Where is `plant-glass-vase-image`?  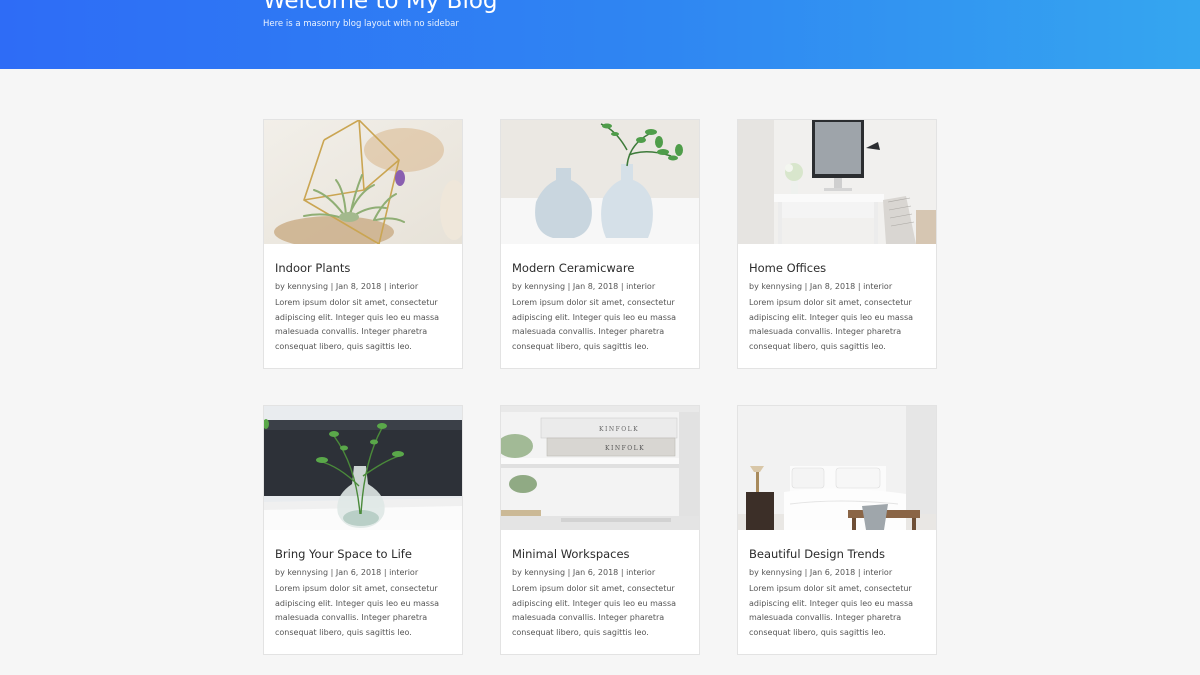
plant-glass-vase-image is located at coordinates (363, 468).